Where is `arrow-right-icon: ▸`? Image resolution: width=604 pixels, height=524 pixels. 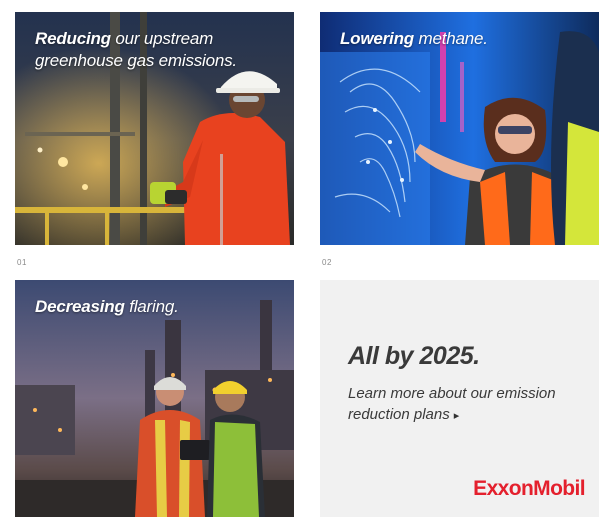
arrow-right-icon: ▸ is located at coordinates (456, 416).